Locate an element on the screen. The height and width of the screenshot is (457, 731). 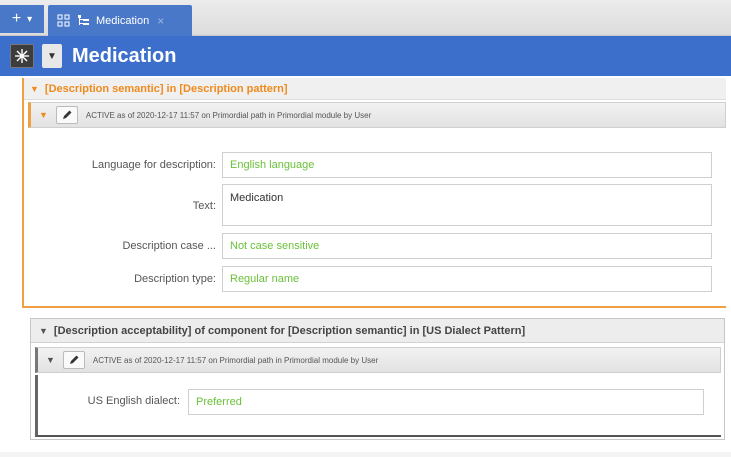
tree-view-icon is located at coordinates (83, 21).